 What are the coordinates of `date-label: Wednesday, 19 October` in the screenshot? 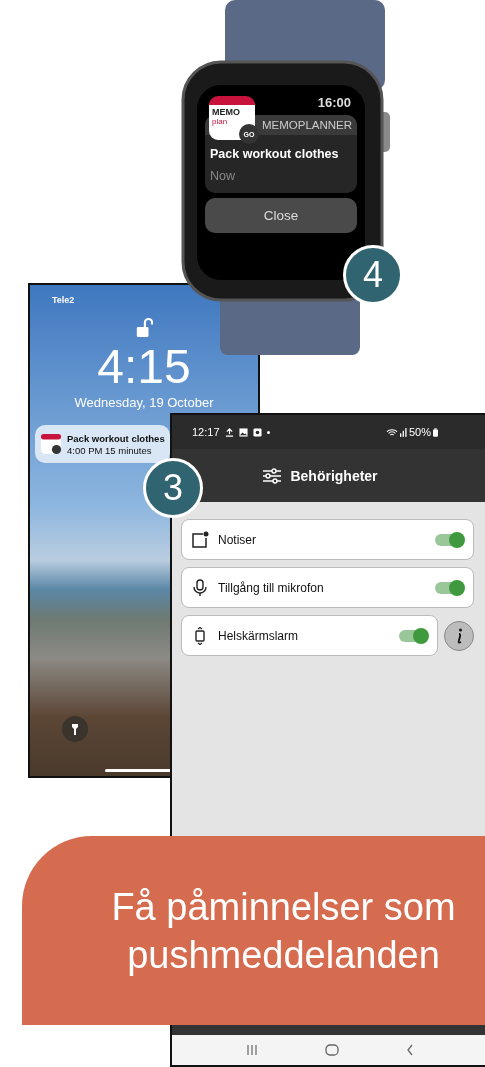 It's located at (144, 402).